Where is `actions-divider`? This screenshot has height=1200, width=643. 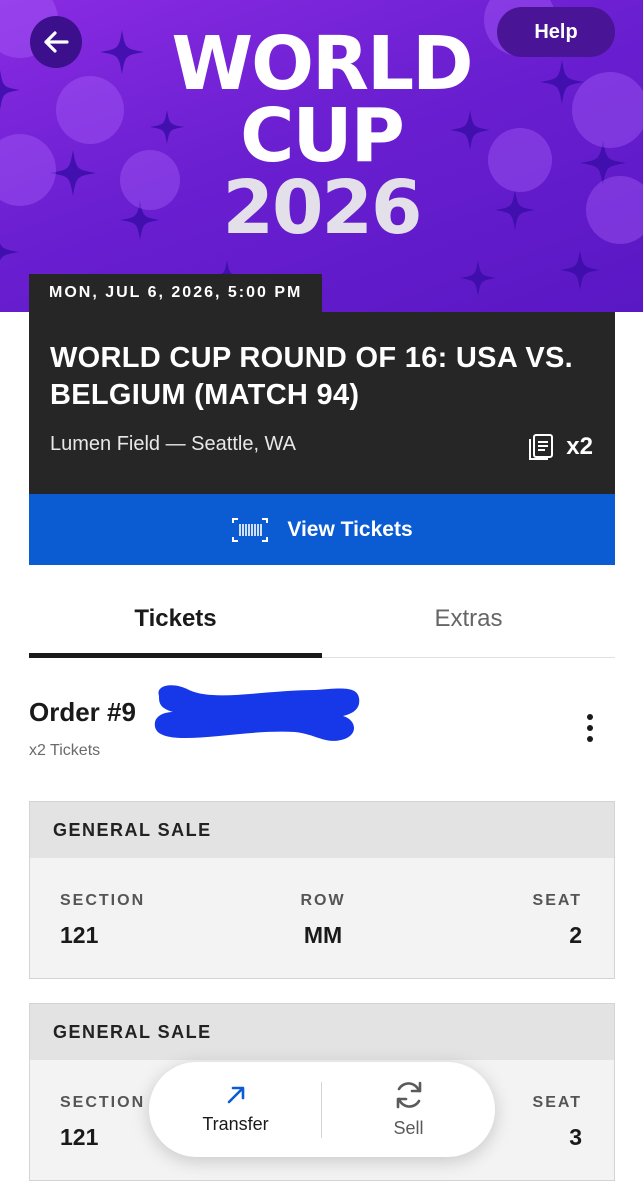 actions-divider is located at coordinates (321, 1110).